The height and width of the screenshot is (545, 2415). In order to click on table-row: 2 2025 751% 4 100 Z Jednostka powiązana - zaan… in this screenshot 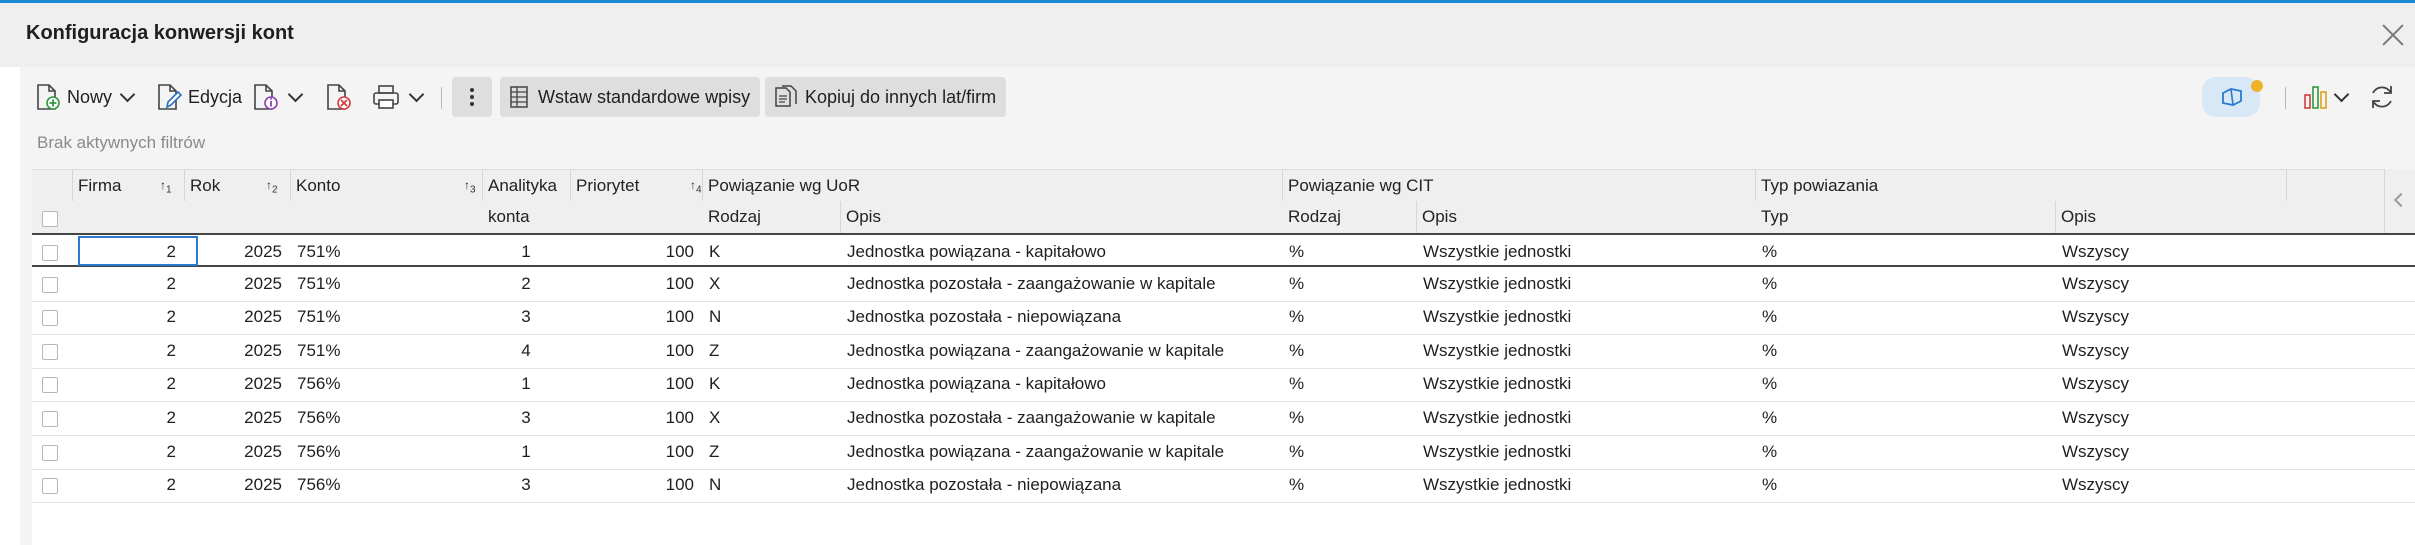, I will do `click(1223, 351)`.